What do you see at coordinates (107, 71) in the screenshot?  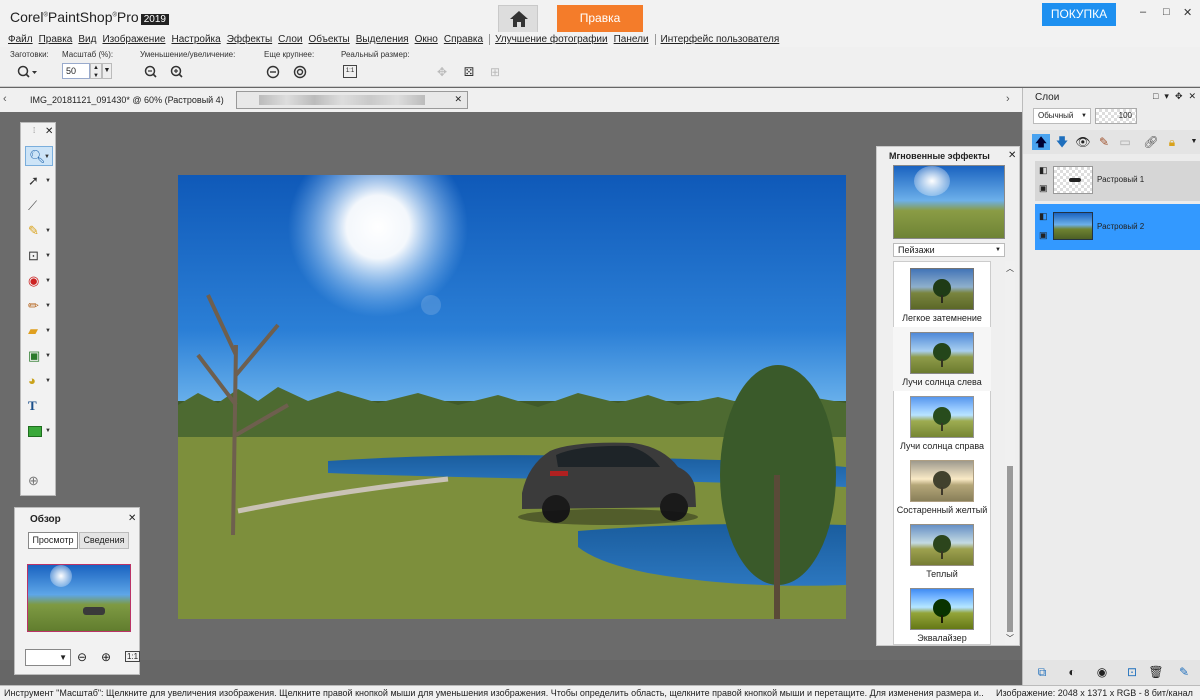 I see `scale-dropdown: ▼` at bounding box center [107, 71].